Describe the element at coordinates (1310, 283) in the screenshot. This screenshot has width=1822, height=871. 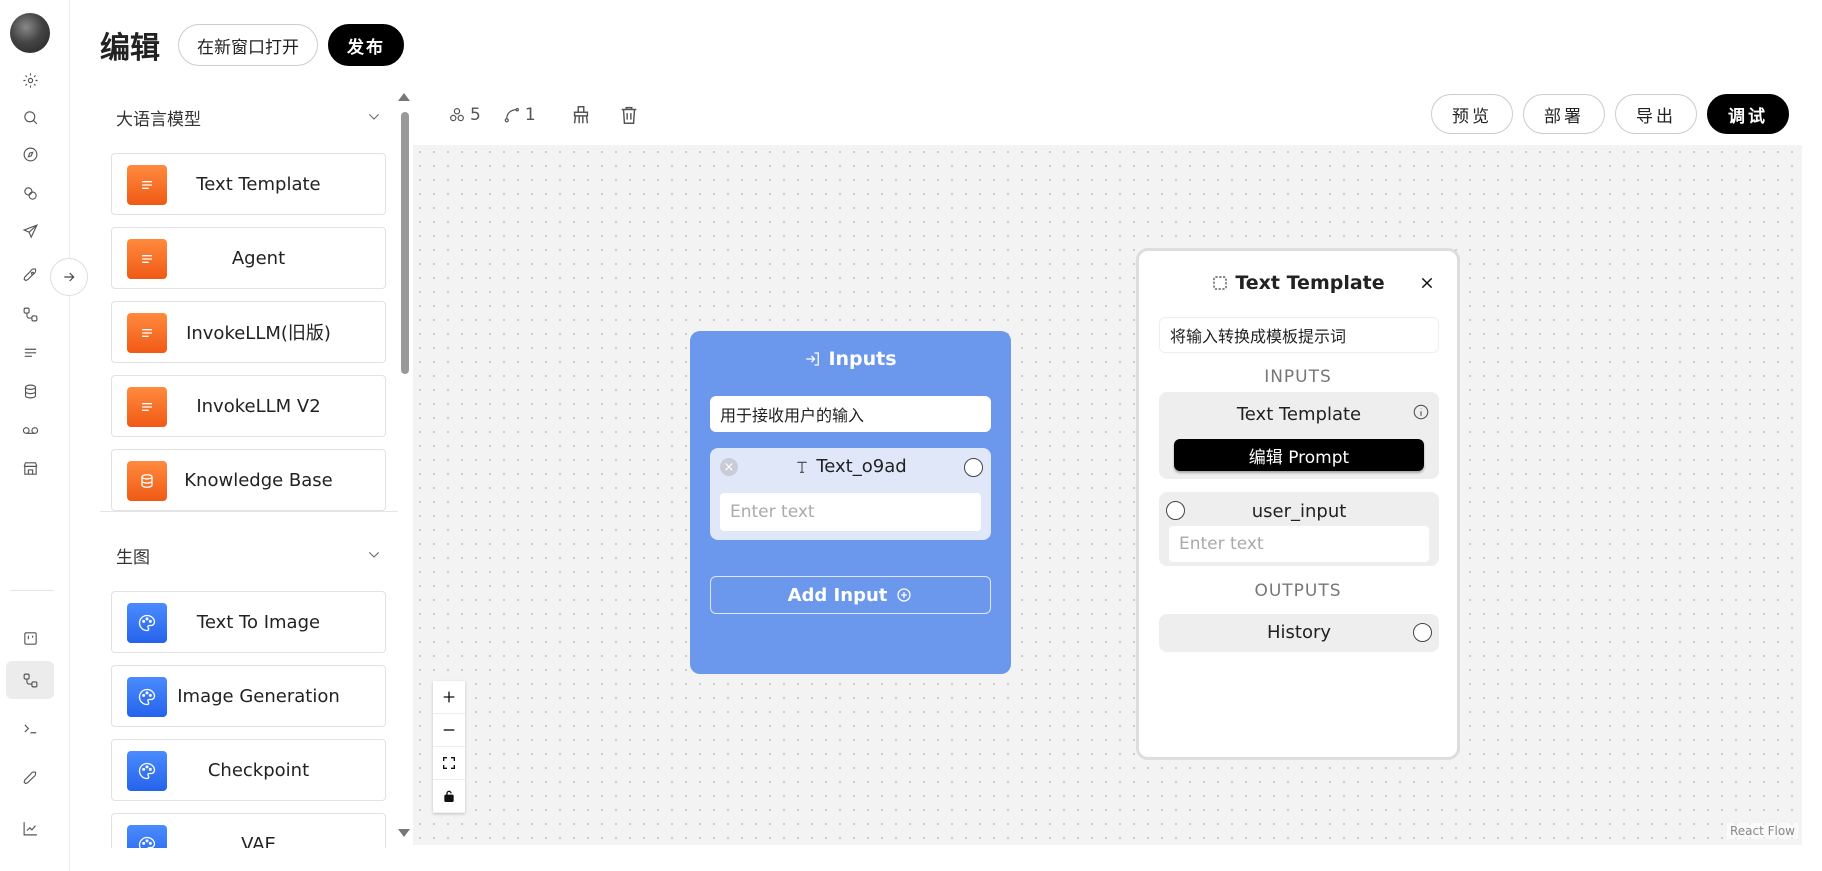
I see `text-template-node-title: Text Template` at that location.